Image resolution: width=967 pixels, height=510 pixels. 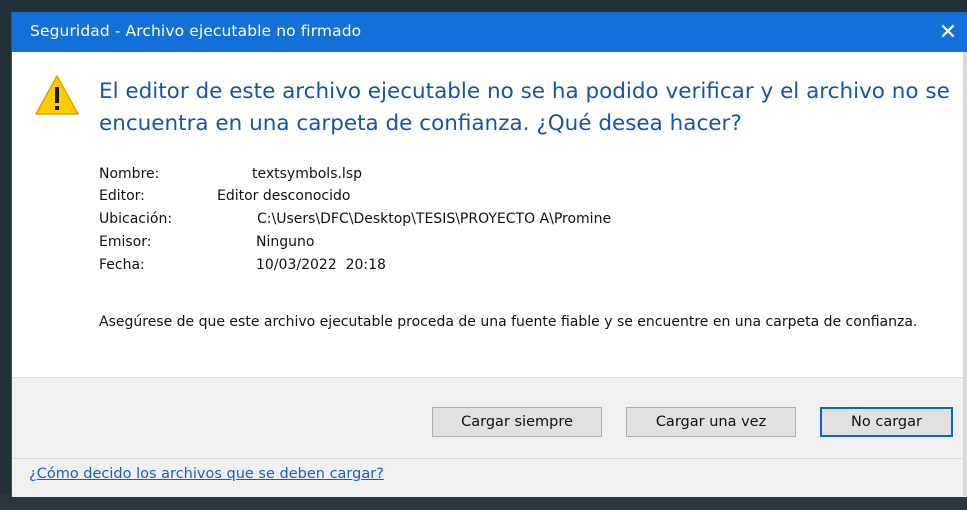 What do you see at coordinates (321, 265) in the screenshot?
I see `date-value: 10/03/2022 20:18` at bounding box center [321, 265].